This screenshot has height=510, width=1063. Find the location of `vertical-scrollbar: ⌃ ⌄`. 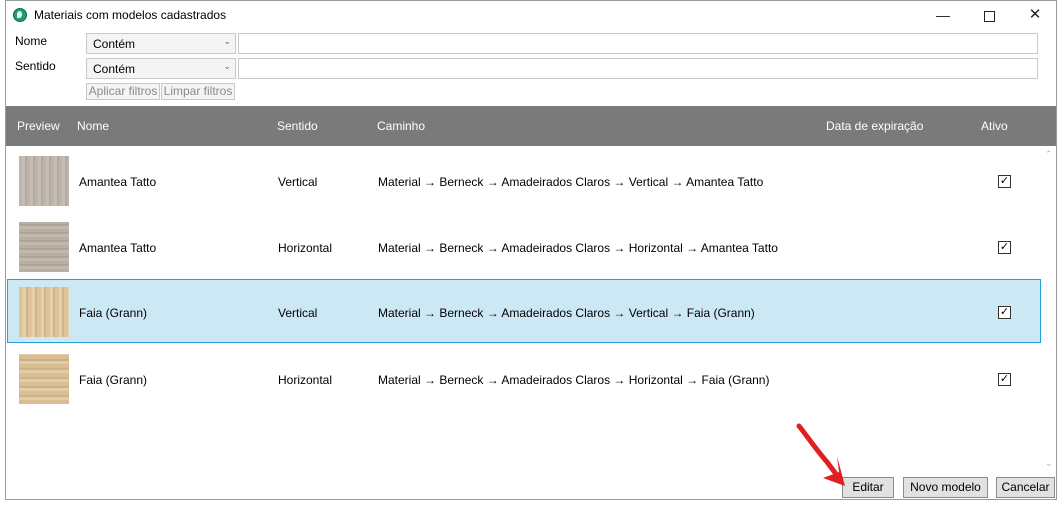

vertical-scrollbar: ⌃ ⌄ is located at coordinates (1049, 309).